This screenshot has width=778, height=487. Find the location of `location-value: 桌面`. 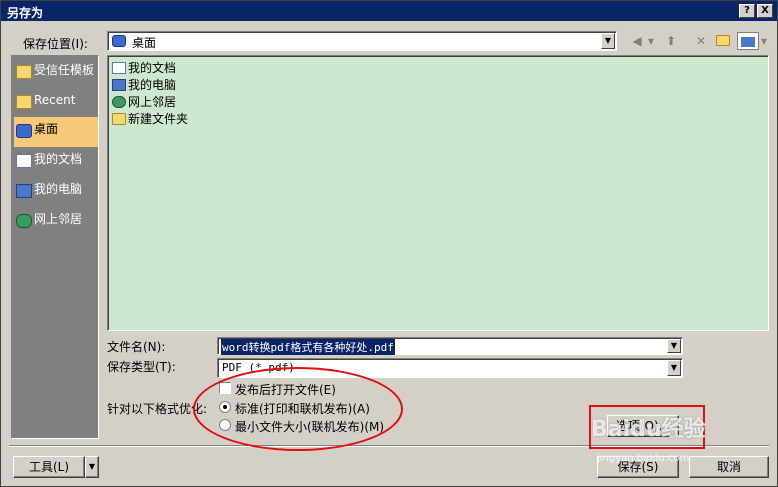

location-value: 桌面 is located at coordinates (144, 43).